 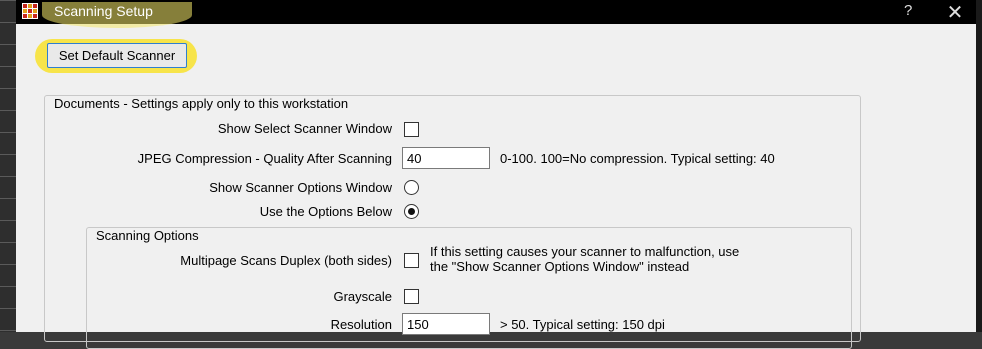 What do you see at coordinates (147, 235) in the screenshot?
I see `scanning-options-title: Scanning Options` at bounding box center [147, 235].